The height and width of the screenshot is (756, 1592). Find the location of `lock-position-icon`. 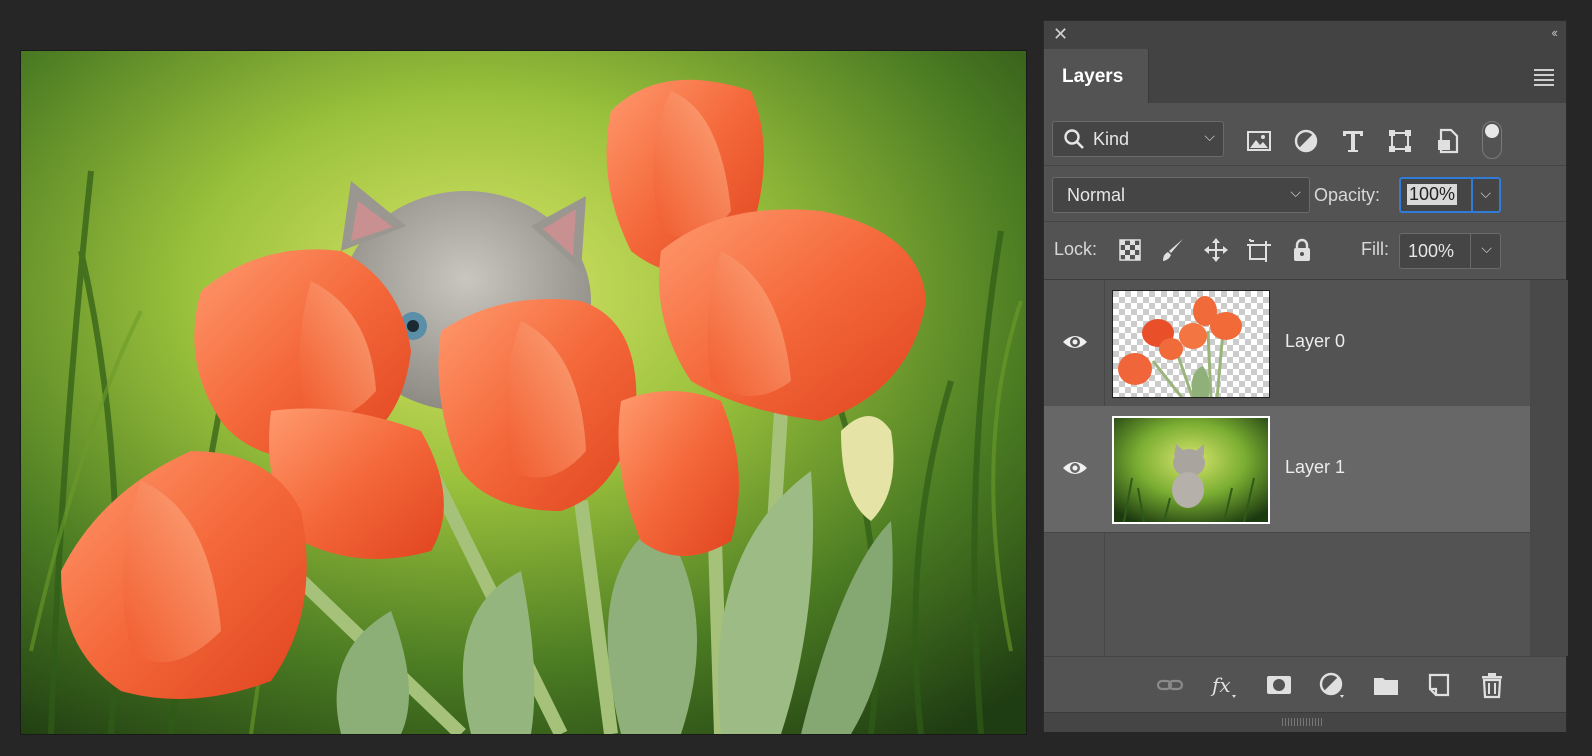

lock-position-icon is located at coordinates (1216, 250).